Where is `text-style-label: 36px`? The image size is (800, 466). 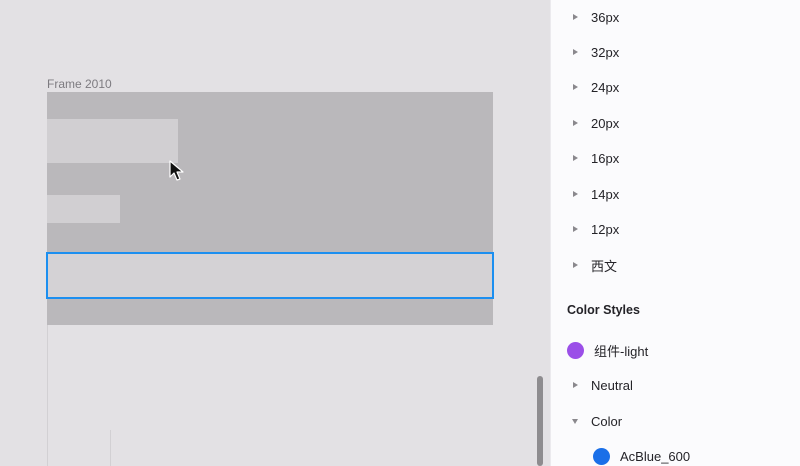 text-style-label: 36px is located at coordinates (605, 17).